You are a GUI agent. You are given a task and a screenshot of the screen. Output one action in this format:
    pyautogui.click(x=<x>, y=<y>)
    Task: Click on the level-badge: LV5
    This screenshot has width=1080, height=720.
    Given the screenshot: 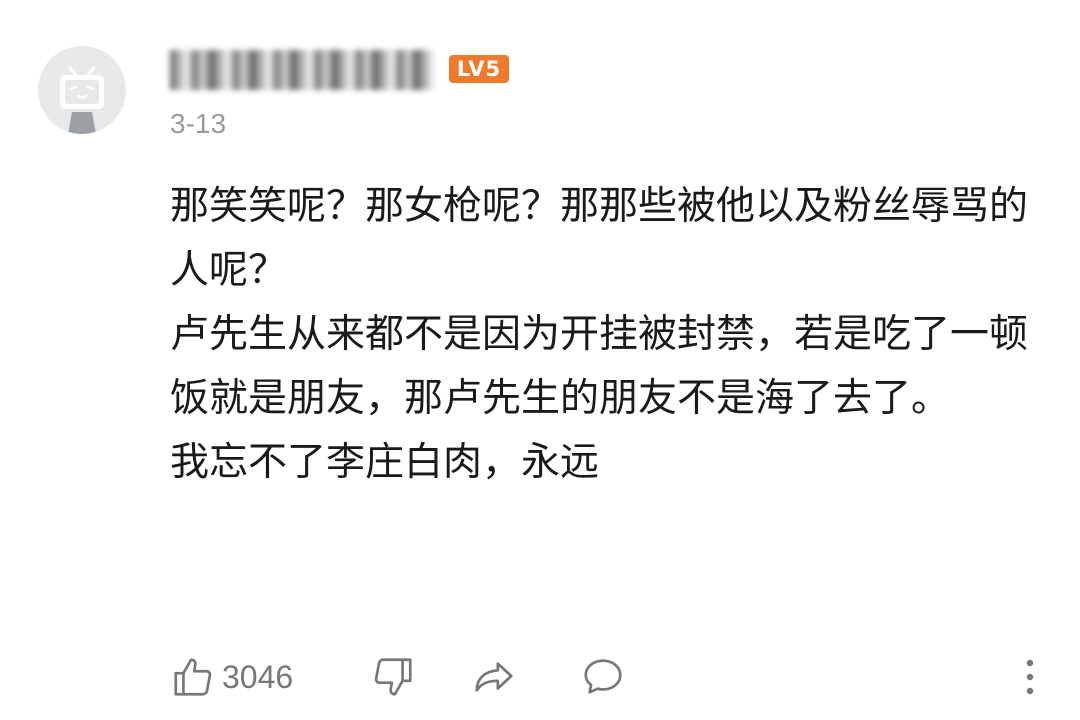 What is the action you would take?
    pyautogui.click(x=479, y=69)
    